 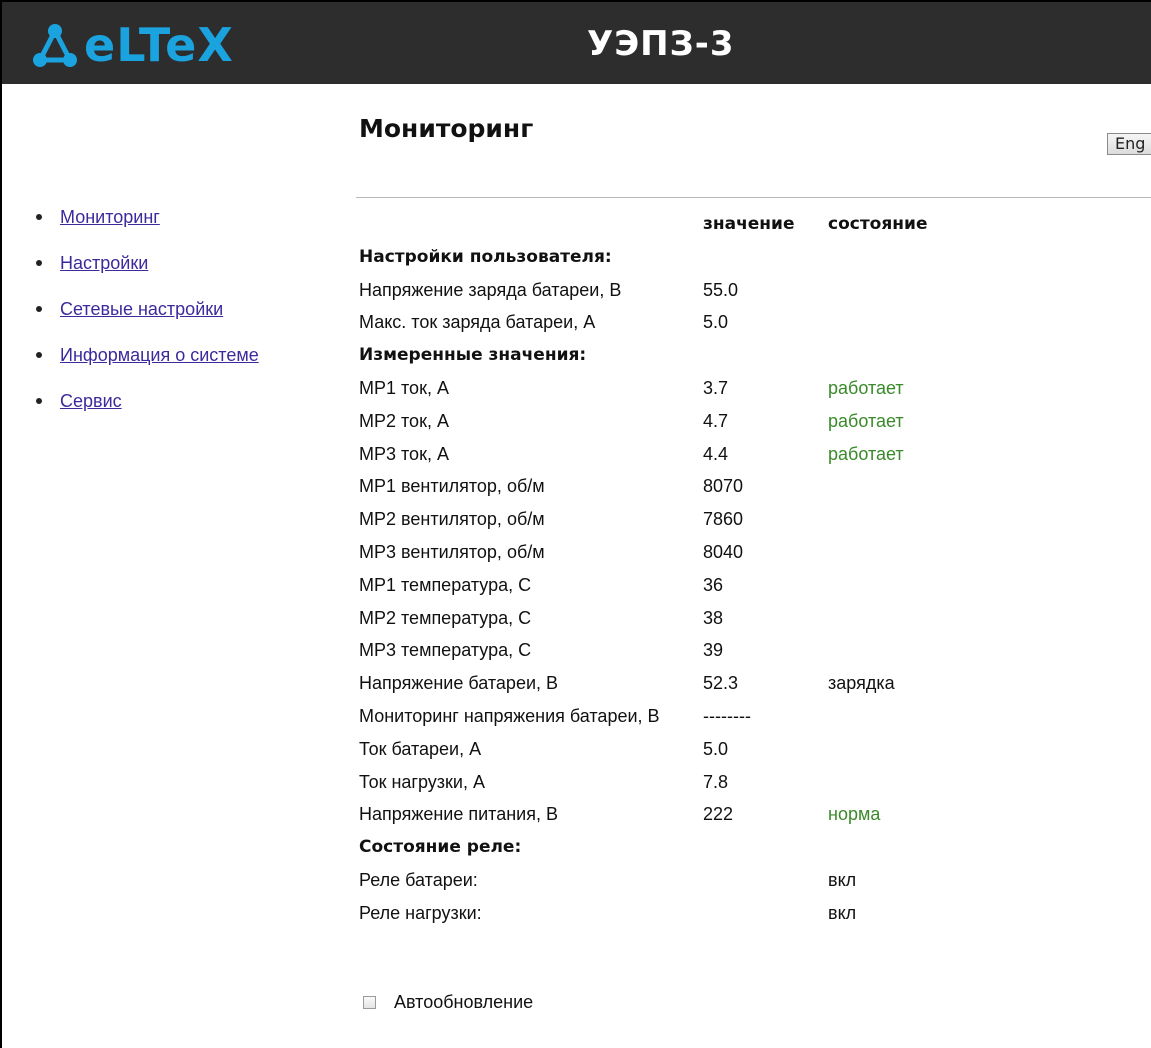 What do you see at coordinates (159, 45) in the screenshot?
I see `logo-text: eLTeX` at bounding box center [159, 45].